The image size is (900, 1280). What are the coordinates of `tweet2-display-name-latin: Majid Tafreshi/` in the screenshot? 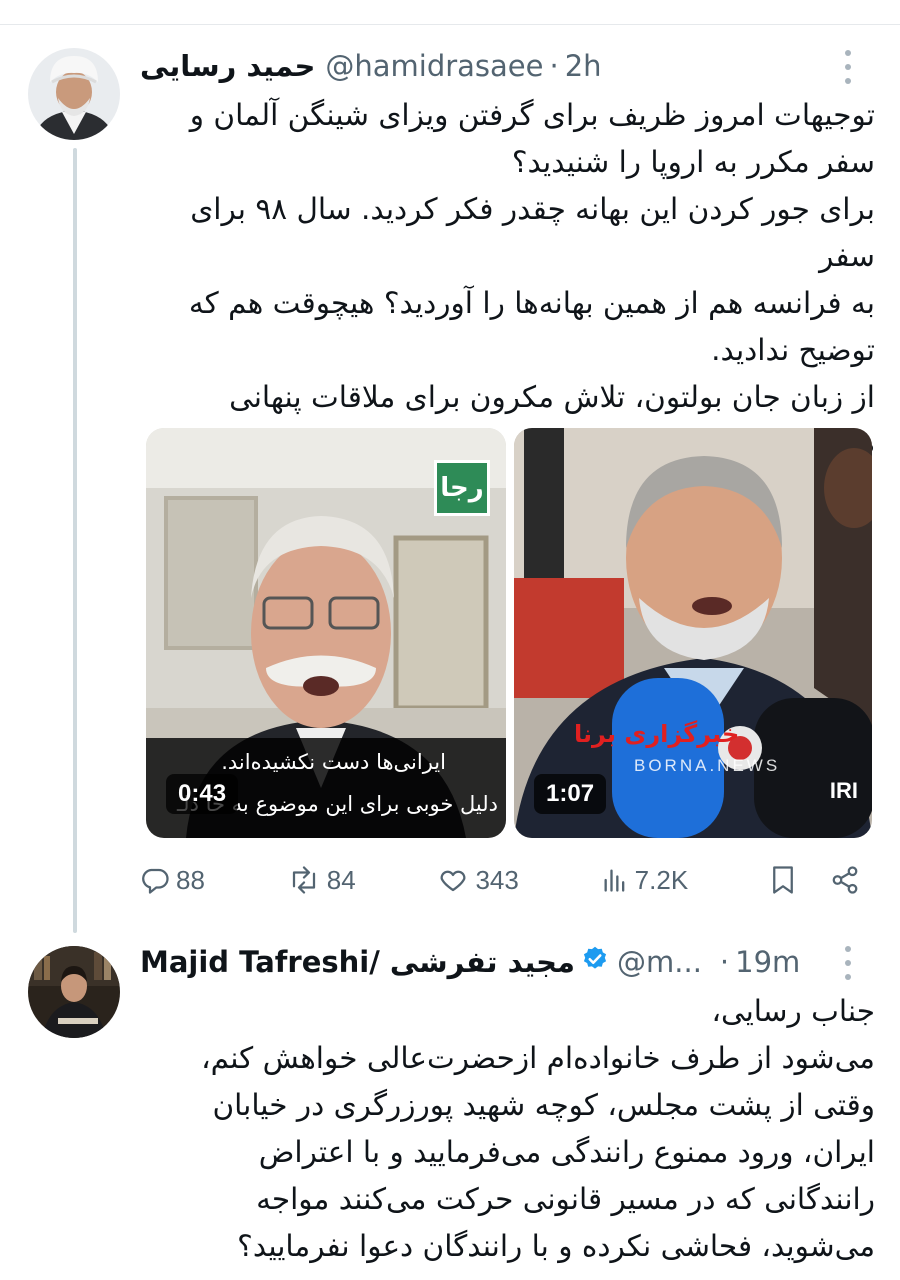 It's located at (260, 962).